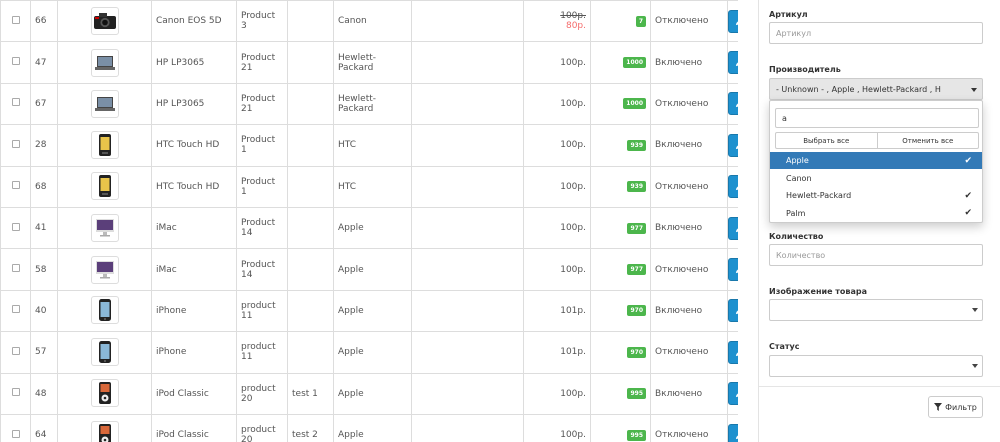 The image size is (1000, 442). I want to click on dropdown-action-buttons: Выбрать все Отменить все, so click(877, 140).